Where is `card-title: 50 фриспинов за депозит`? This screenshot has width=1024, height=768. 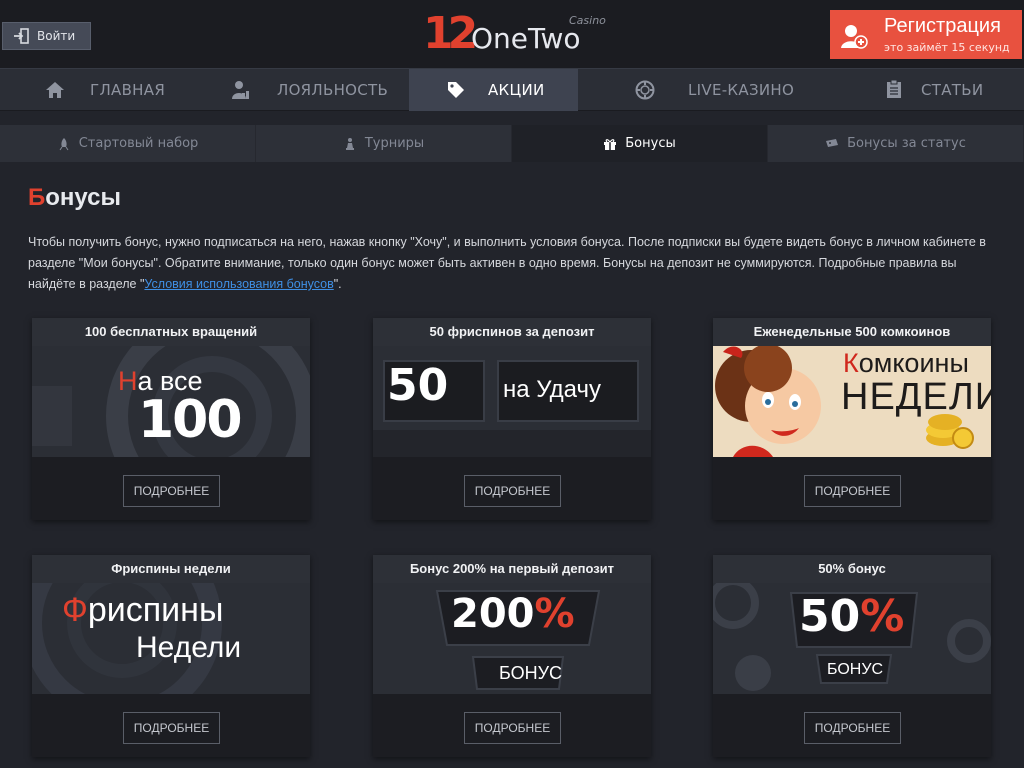
card-title: 50 фриспинов за депозит is located at coordinates (512, 332).